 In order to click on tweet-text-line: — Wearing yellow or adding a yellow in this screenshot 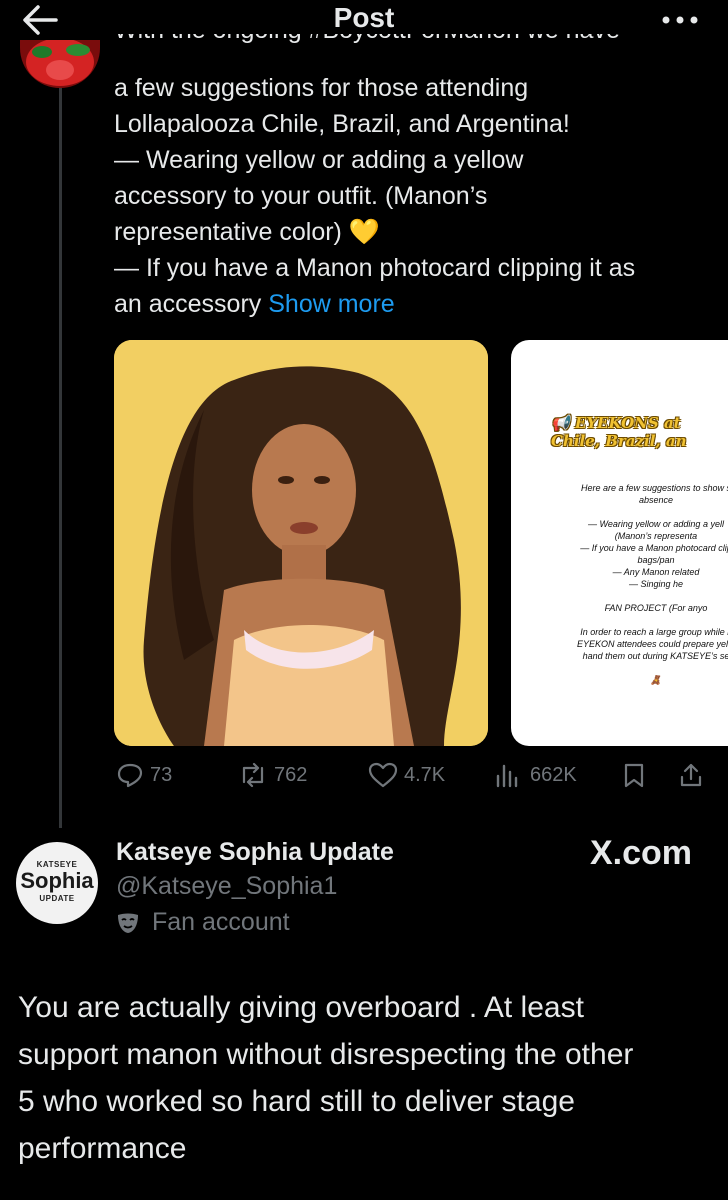, I will do `click(319, 160)`.